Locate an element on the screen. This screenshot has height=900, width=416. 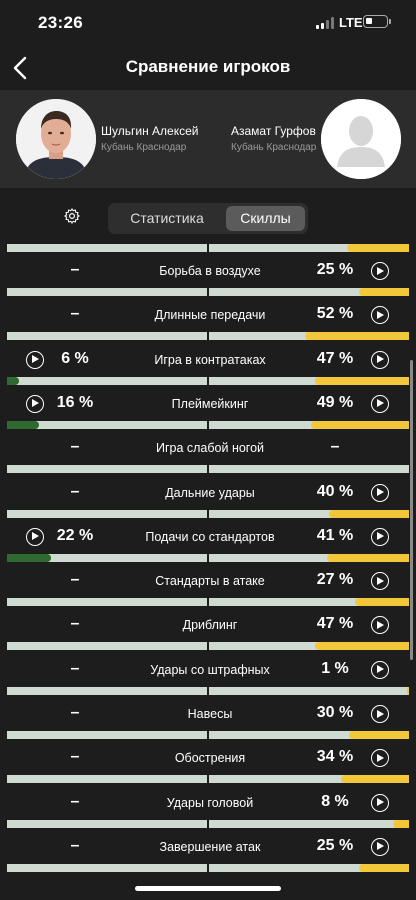
right-value: 1 % is located at coordinates (335, 668).